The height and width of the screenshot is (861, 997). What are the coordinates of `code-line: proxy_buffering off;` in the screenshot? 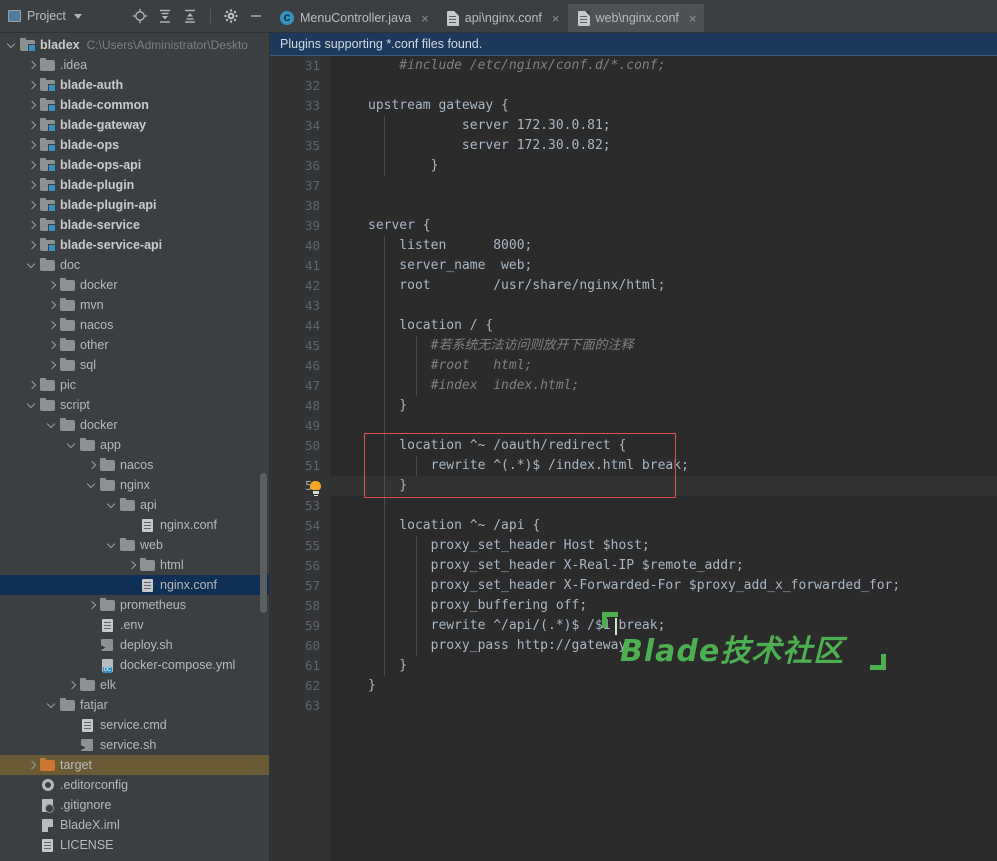 It's located at (663, 606).